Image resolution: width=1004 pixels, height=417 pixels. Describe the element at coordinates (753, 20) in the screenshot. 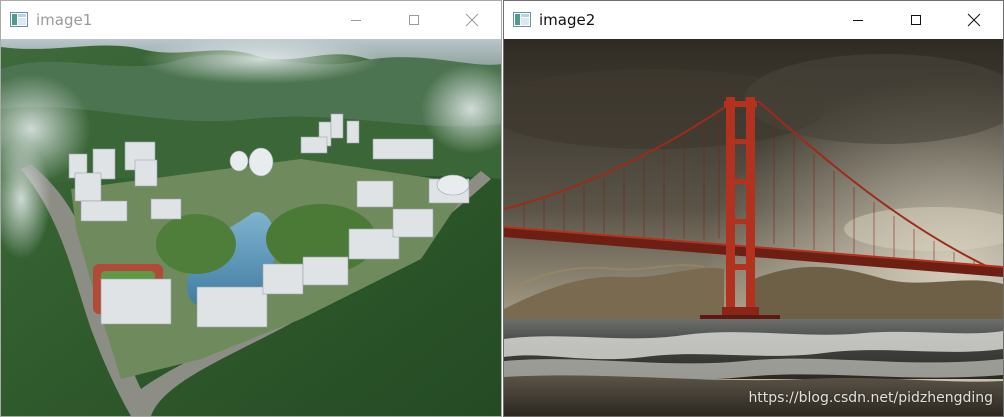

I see `window-title-bar: image2` at that location.